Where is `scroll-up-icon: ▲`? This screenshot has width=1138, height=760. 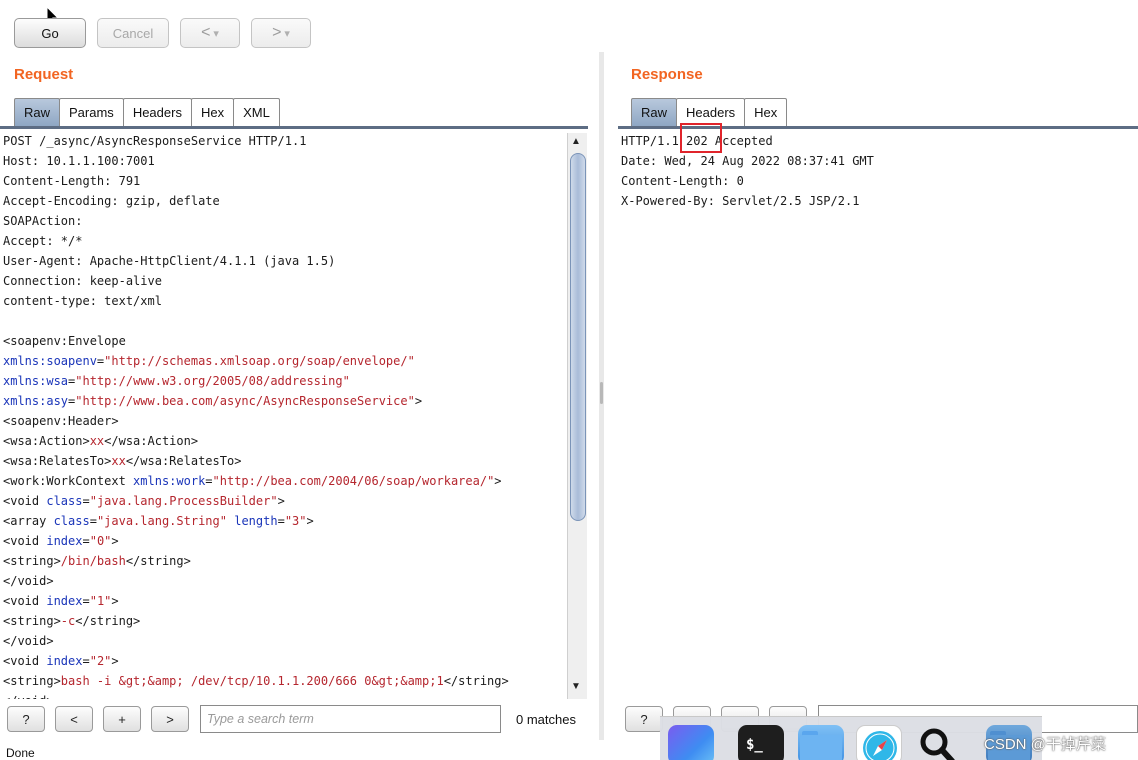 scroll-up-icon: ▲ is located at coordinates (576, 141).